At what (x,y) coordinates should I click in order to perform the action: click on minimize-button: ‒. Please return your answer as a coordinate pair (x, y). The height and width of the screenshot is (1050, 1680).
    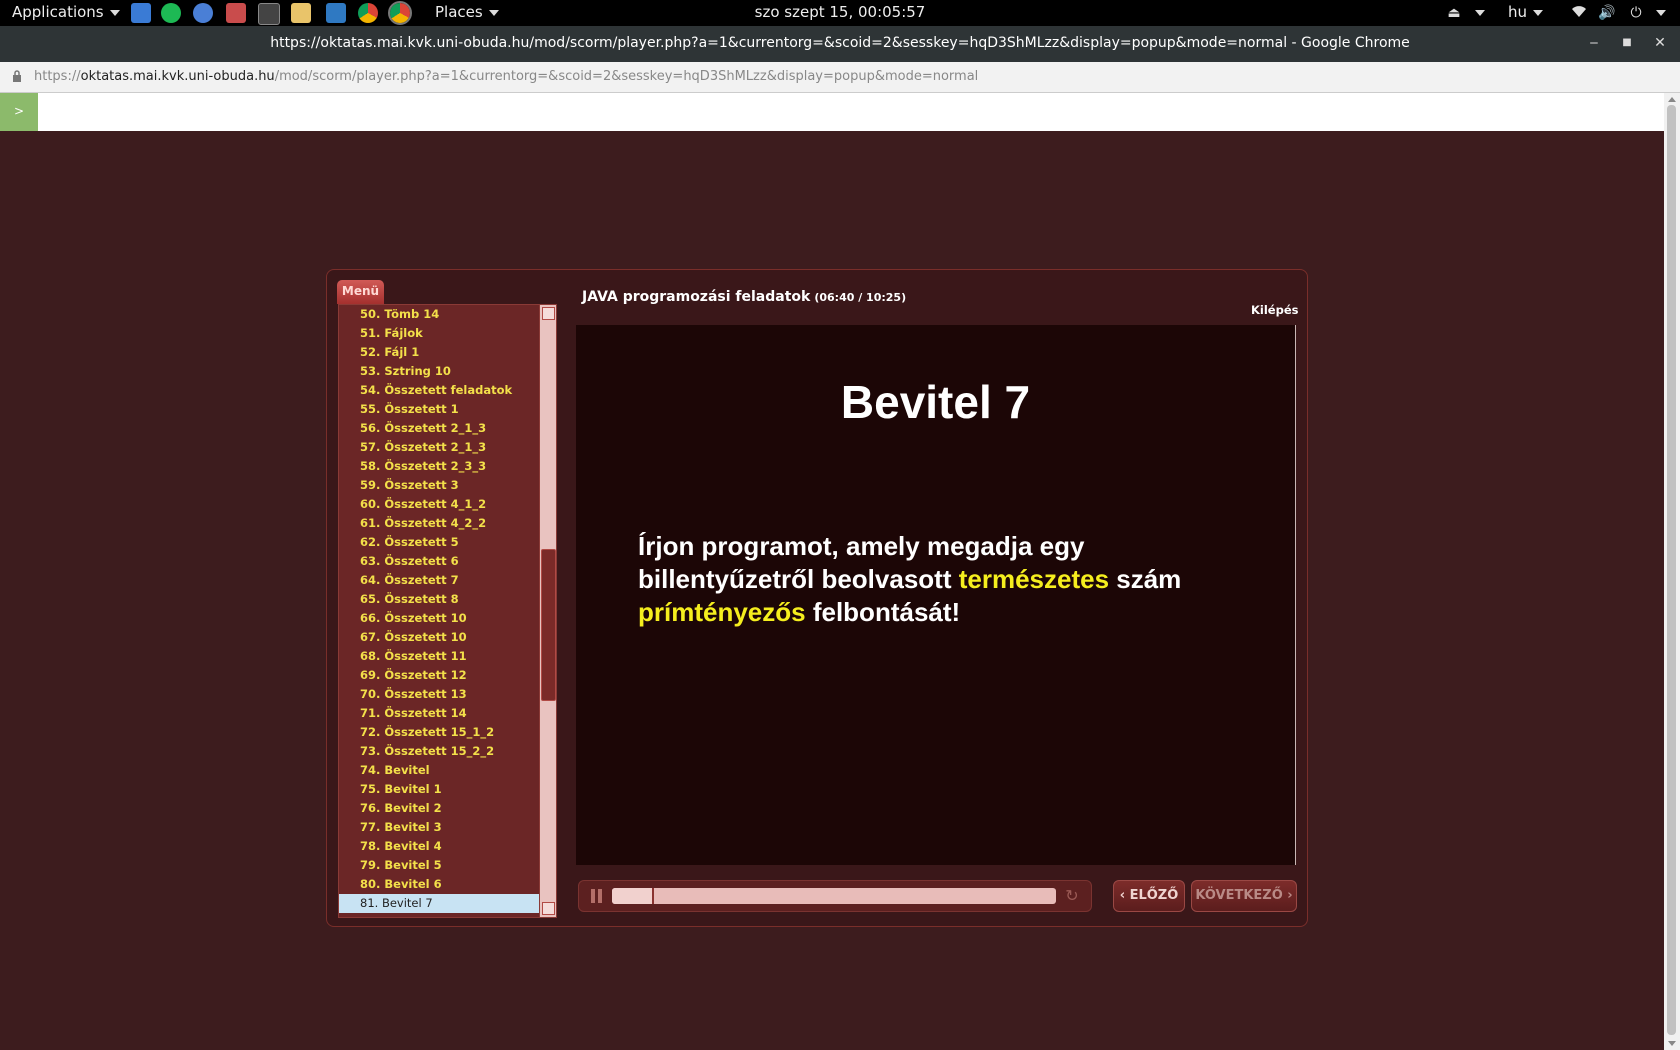
    Looking at the image, I should click on (1594, 43).